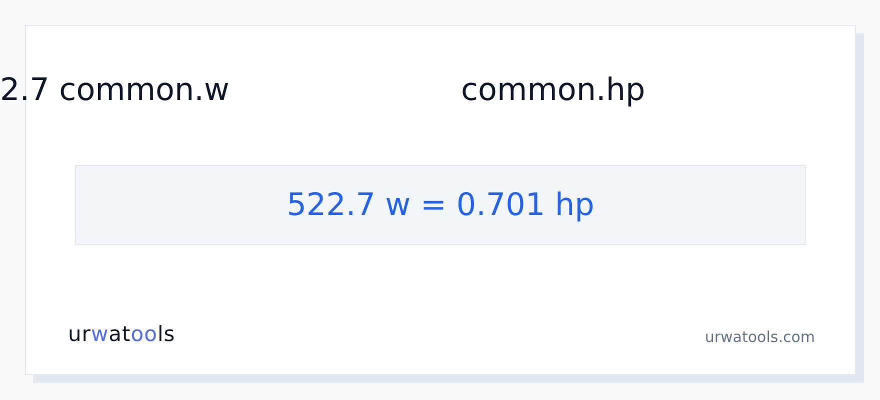 The height and width of the screenshot is (400, 880). What do you see at coordinates (440, 205) in the screenshot?
I see `result-text: 522.7 w = 0.701 hp` at bounding box center [440, 205].